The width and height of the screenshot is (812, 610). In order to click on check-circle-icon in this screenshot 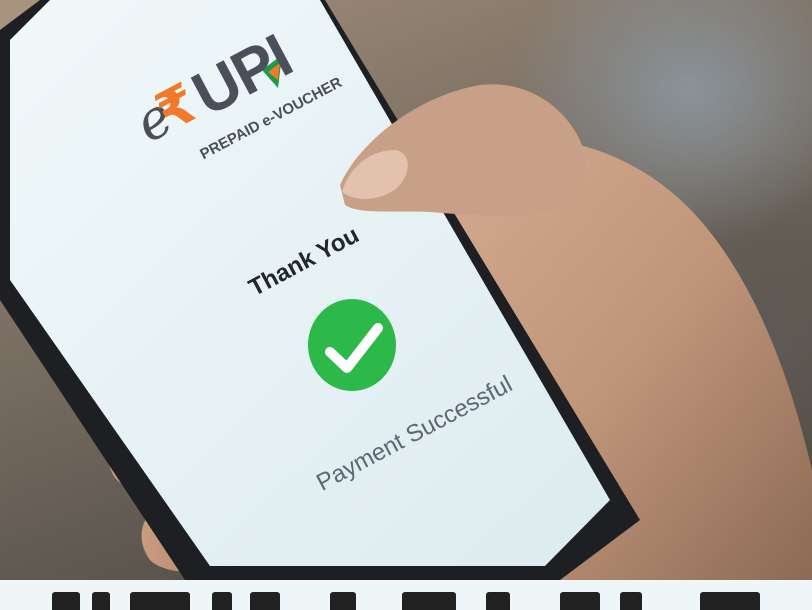, I will do `click(352, 345)`.